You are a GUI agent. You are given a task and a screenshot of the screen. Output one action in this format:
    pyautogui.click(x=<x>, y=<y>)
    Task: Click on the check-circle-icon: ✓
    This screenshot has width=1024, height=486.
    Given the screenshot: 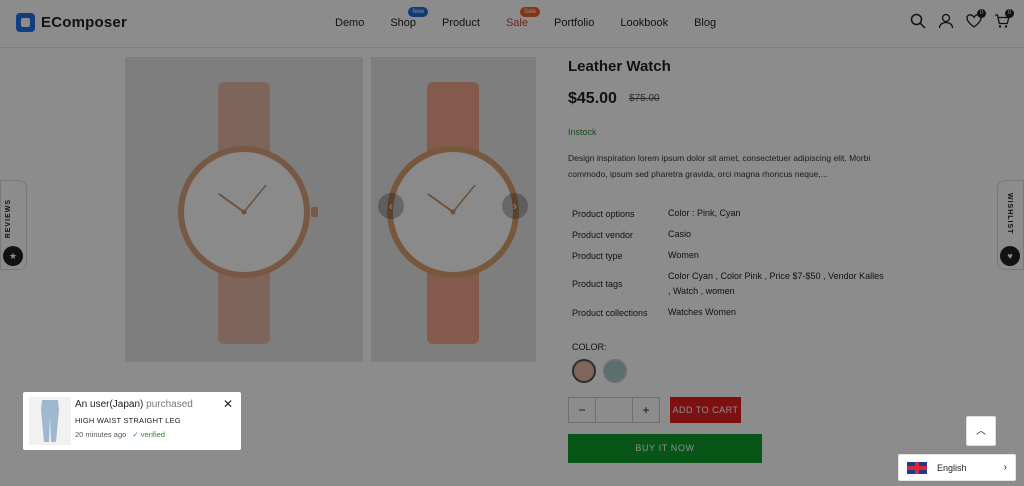 What is the action you would take?
    pyautogui.click(x=135, y=434)
    